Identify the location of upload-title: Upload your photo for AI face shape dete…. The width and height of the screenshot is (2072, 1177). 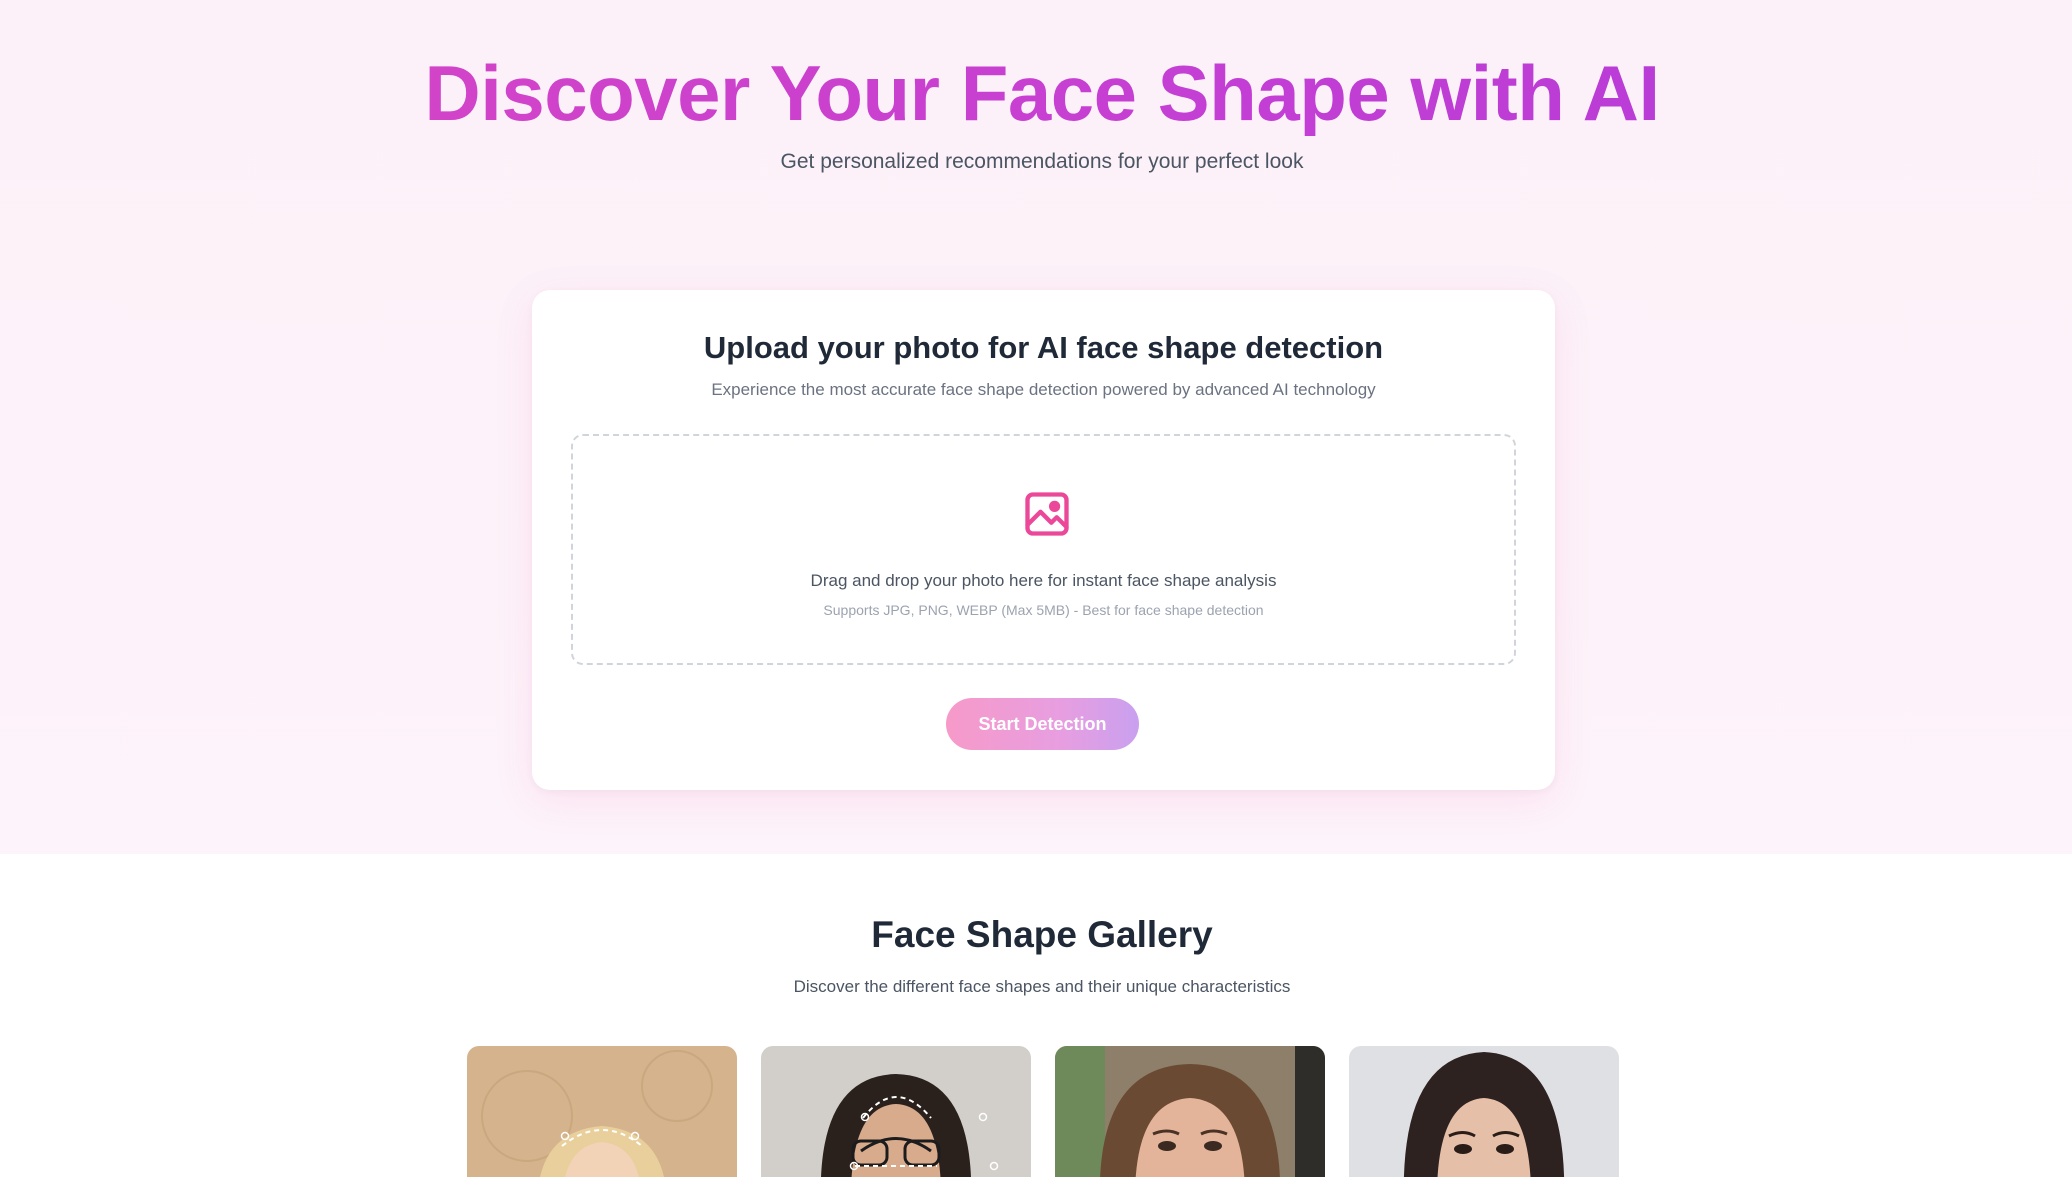
(1043, 347).